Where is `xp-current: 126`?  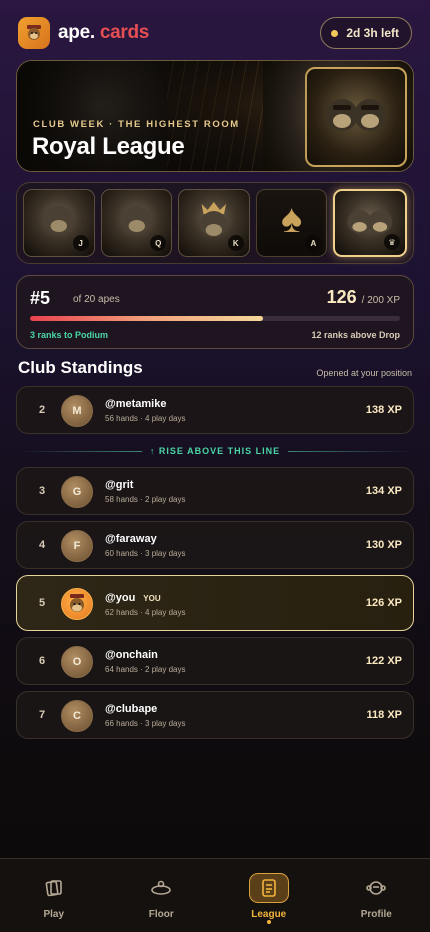
xp-current: 126 is located at coordinates (341, 297).